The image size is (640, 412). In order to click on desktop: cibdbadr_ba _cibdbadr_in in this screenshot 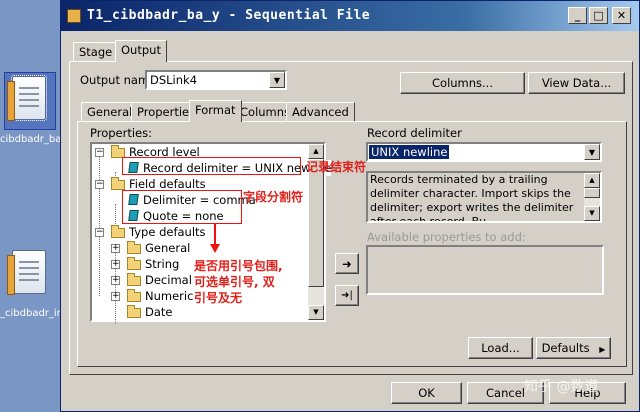, I will do `click(30, 206)`.